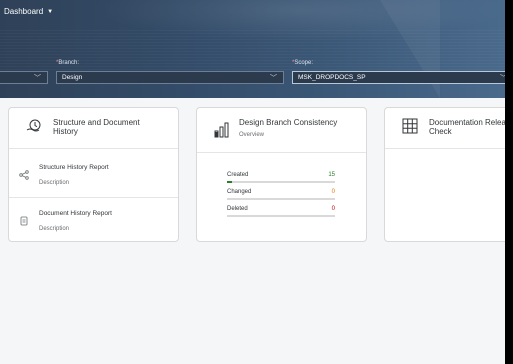 The image size is (513, 364). What do you see at coordinates (281, 179) in the screenshot?
I see `status-row-created: Created 15` at bounding box center [281, 179].